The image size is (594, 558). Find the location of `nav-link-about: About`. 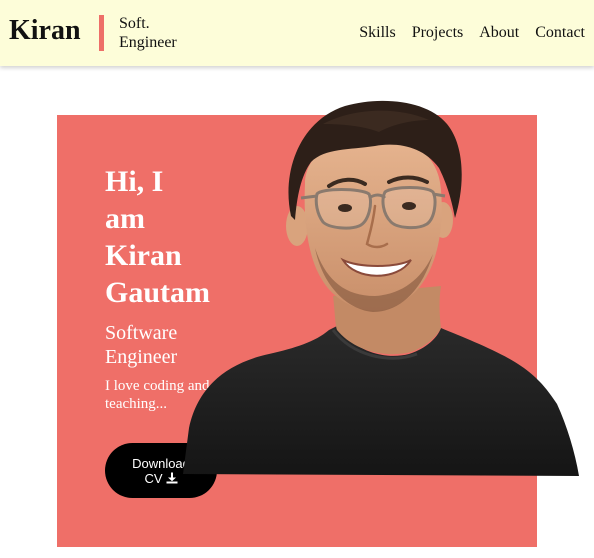

nav-link-about: About is located at coordinates (499, 32).